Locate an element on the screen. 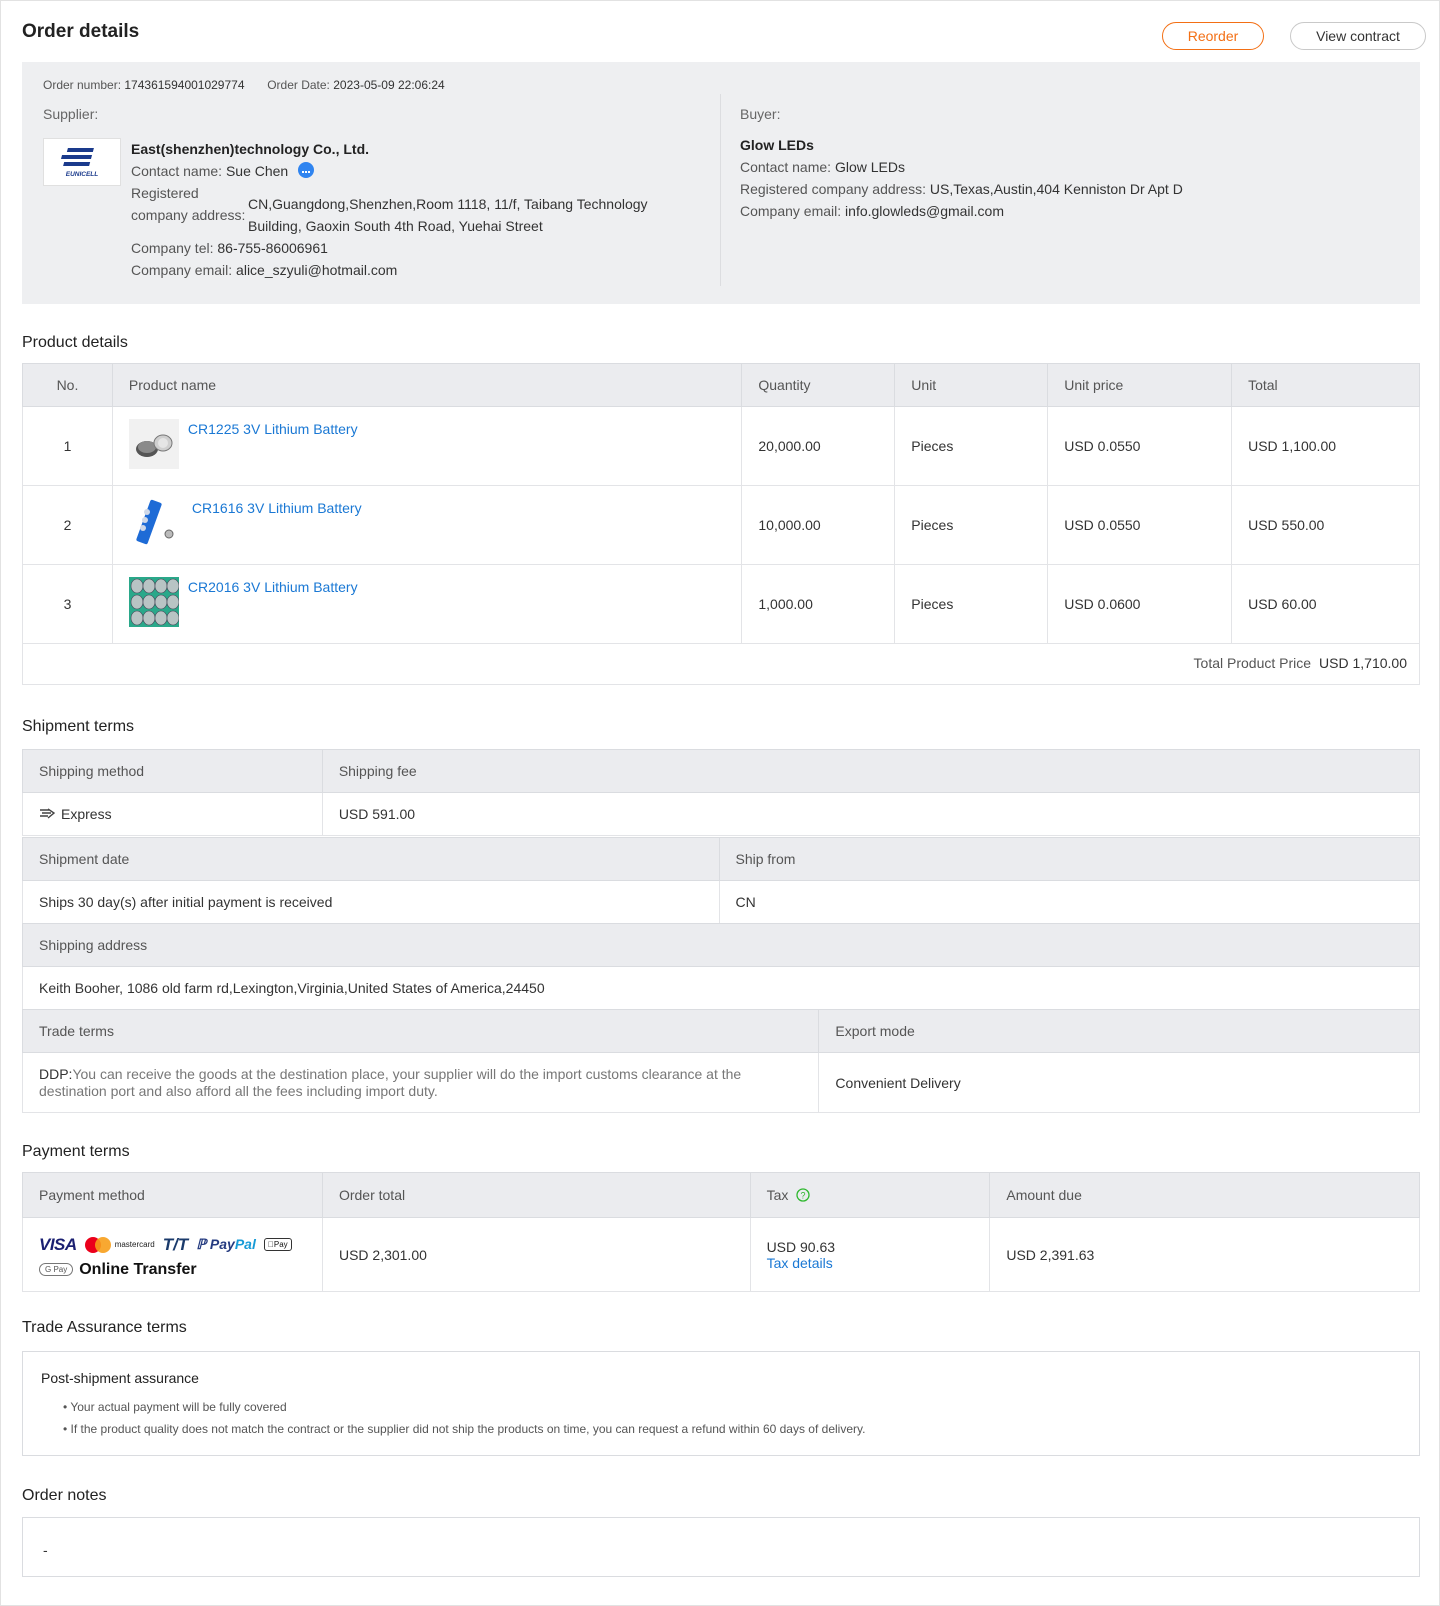  row-total: USD 1,100.00 is located at coordinates (1325, 446).